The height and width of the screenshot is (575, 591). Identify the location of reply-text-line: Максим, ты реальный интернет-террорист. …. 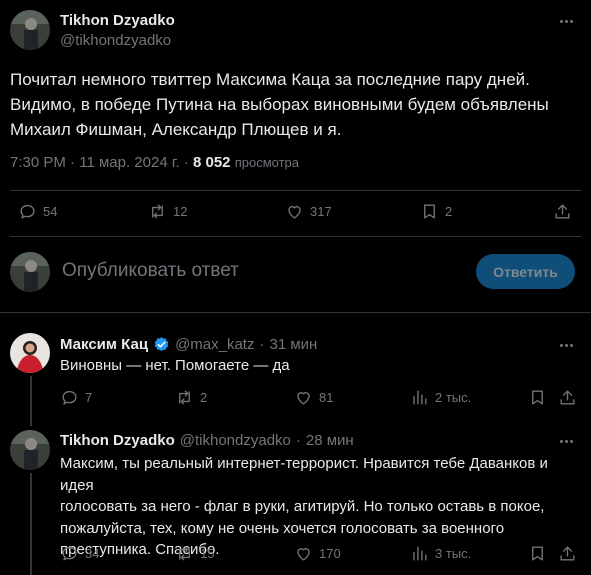
(304, 474).